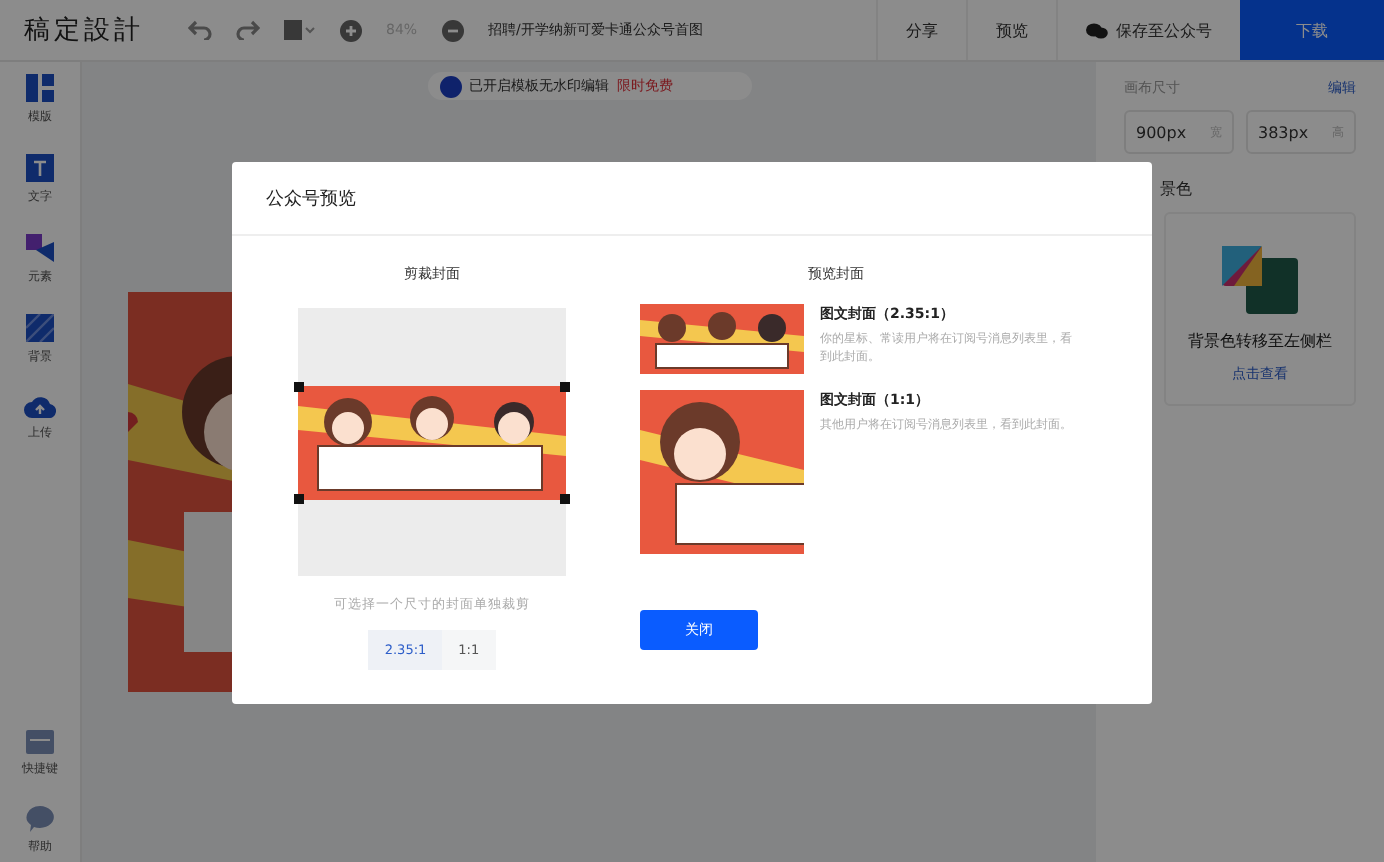  What do you see at coordinates (921, 30) in the screenshot?
I see `toolbar-button: 分享` at bounding box center [921, 30].